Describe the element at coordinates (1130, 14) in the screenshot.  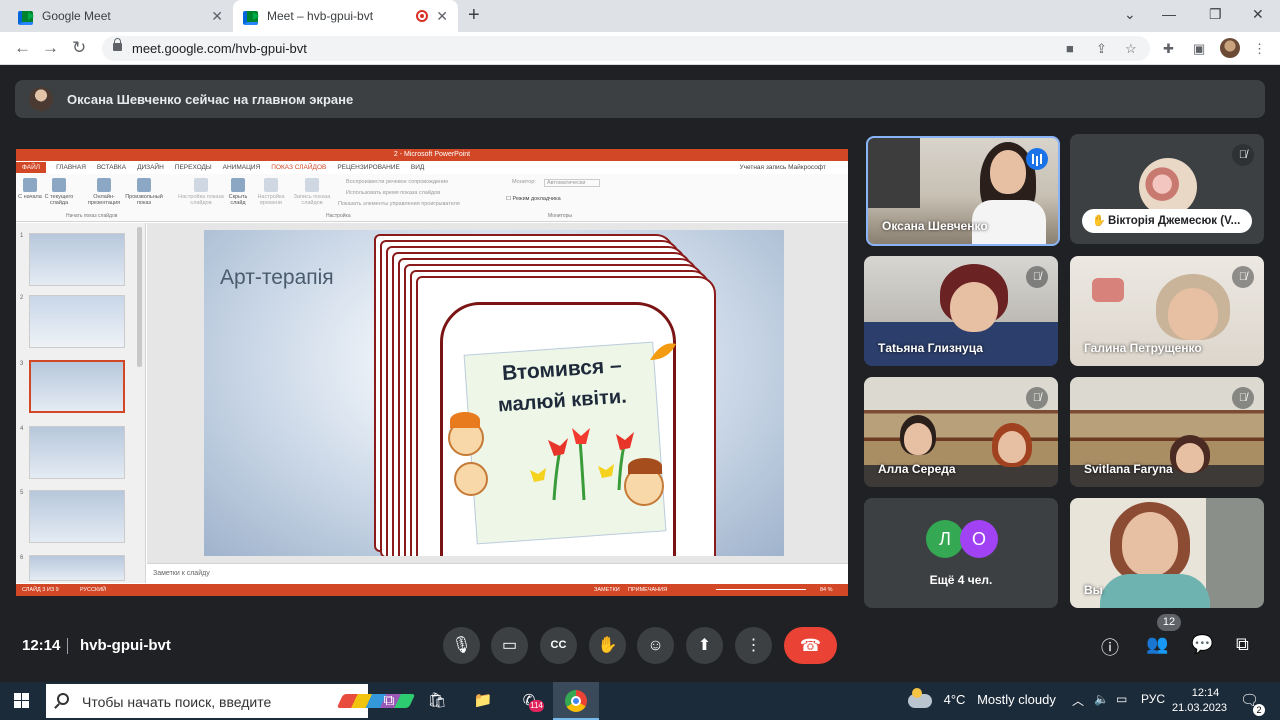
I see `tab-search-chevron-icon: ⌄` at that location.